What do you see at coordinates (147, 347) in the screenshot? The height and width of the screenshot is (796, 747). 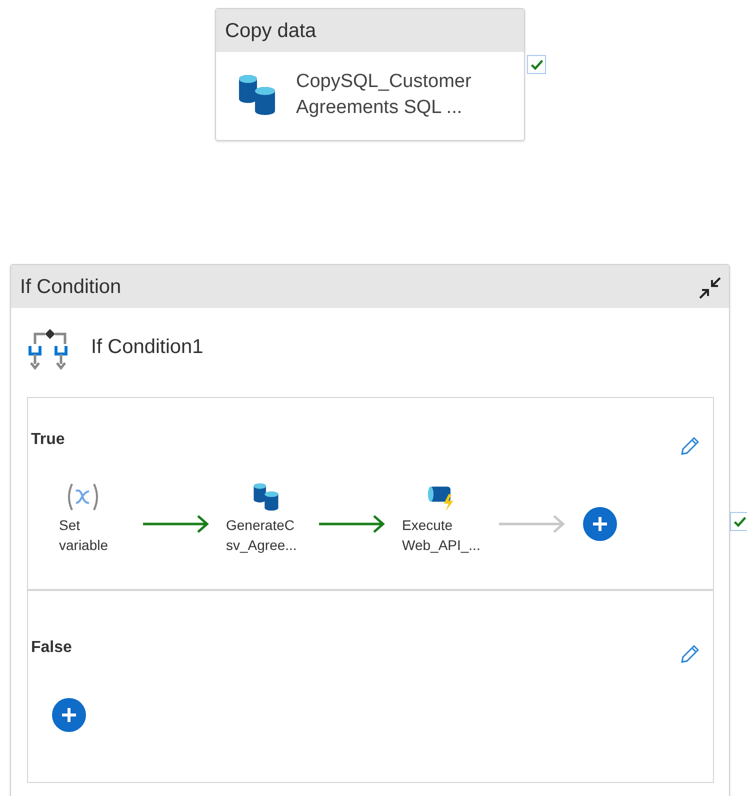 I see `activity-name: If Condition1` at bounding box center [147, 347].